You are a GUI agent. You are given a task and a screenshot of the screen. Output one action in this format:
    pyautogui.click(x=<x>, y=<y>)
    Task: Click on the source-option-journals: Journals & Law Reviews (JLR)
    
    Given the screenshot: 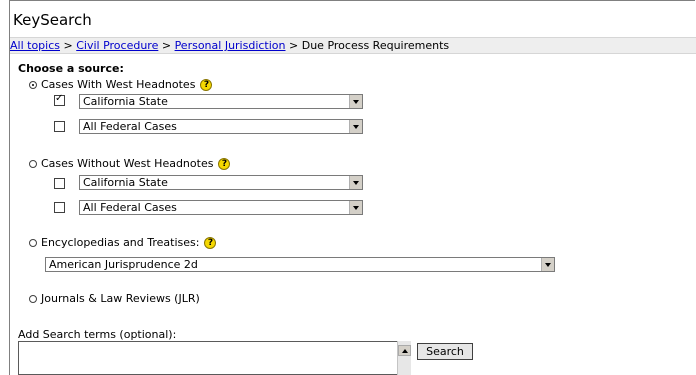 What is the action you would take?
    pyautogui.click(x=114, y=298)
    